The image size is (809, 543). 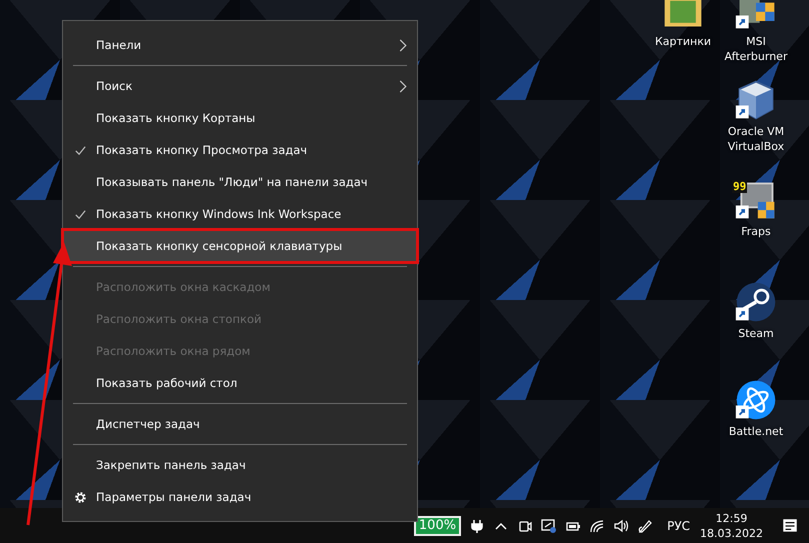 I want to click on menu-item: Показать кнопку Просмотра задач, so click(x=240, y=150).